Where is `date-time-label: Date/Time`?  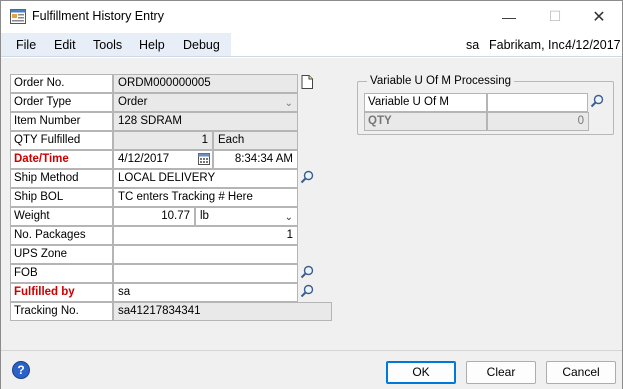 date-time-label: Date/Time is located at coordinates (61, 159).